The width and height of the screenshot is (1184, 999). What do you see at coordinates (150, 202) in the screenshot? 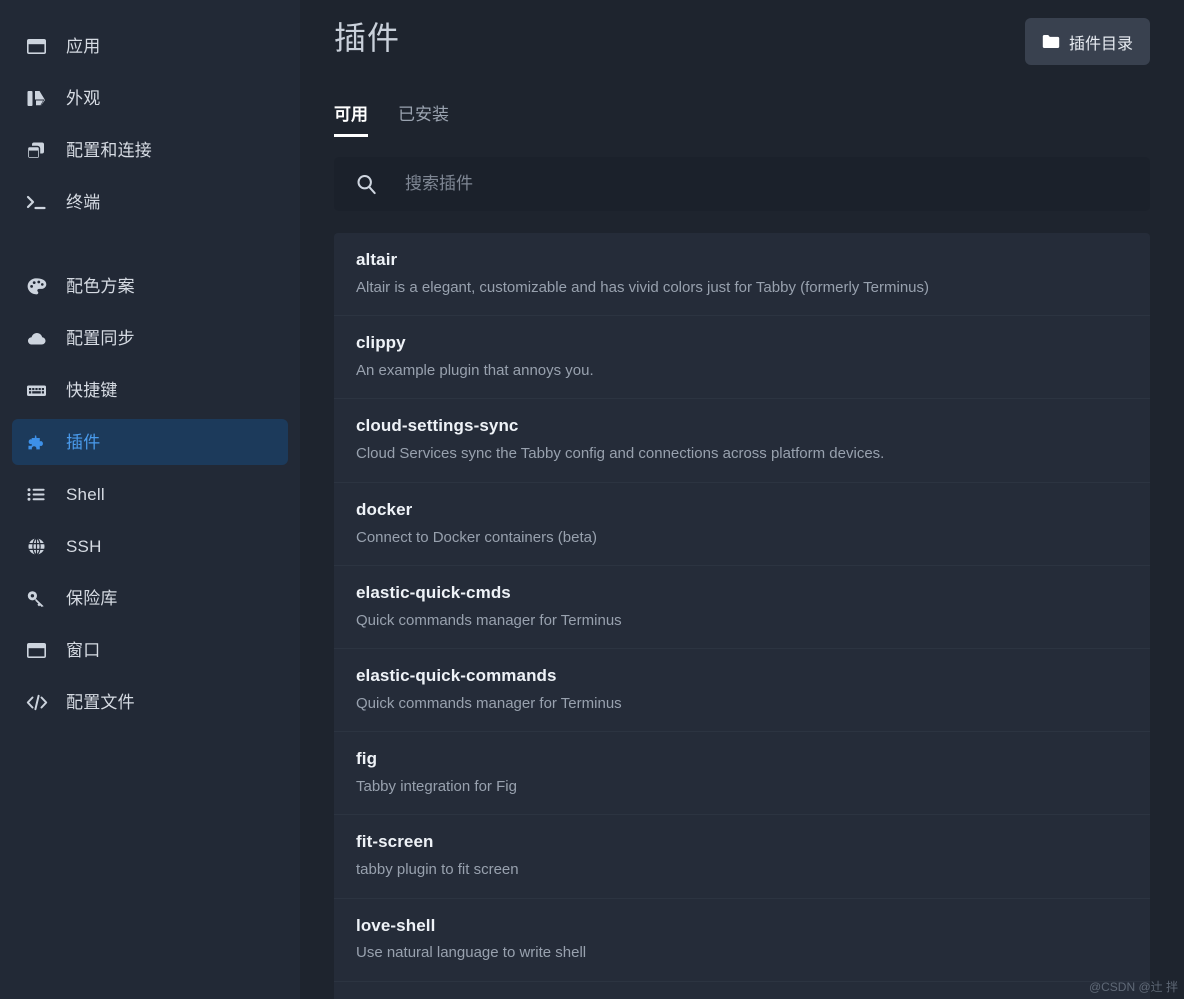
I see `sidebar-item-终端: 终端` at bounding box center [150, 202].